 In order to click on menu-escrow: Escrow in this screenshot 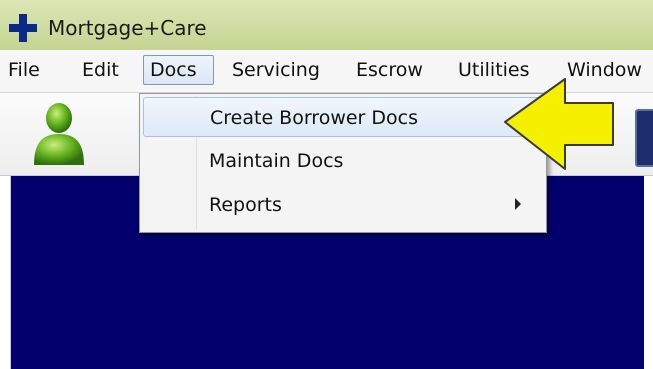, I will do `click(389, 70)`.